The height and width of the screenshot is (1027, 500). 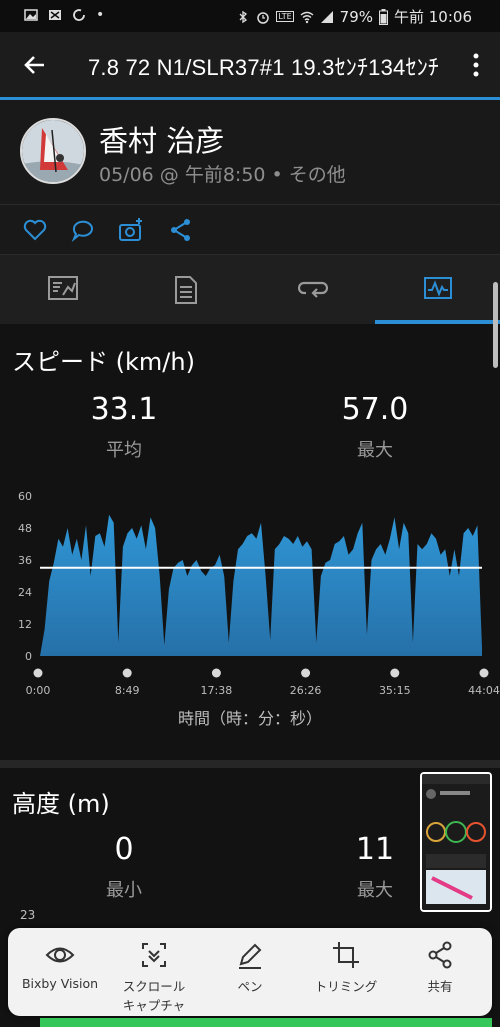 I want to click on altitude-y-tick-top: 23, so click(x=28, y=915).